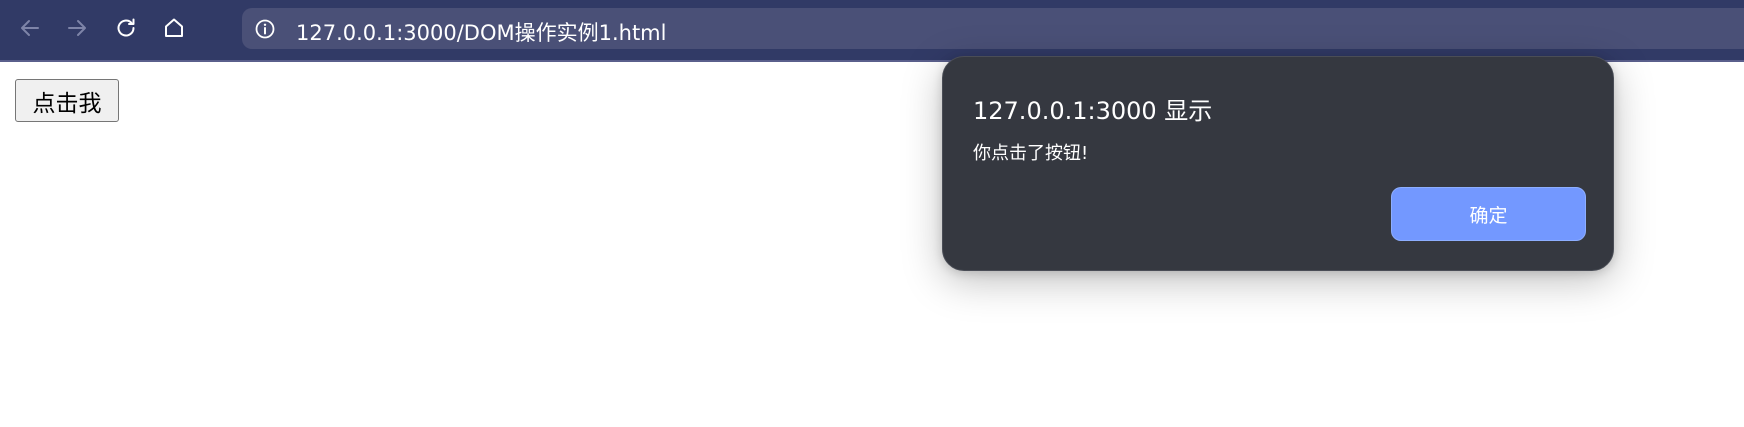  I want to click on forward-button, so click(77, 28).